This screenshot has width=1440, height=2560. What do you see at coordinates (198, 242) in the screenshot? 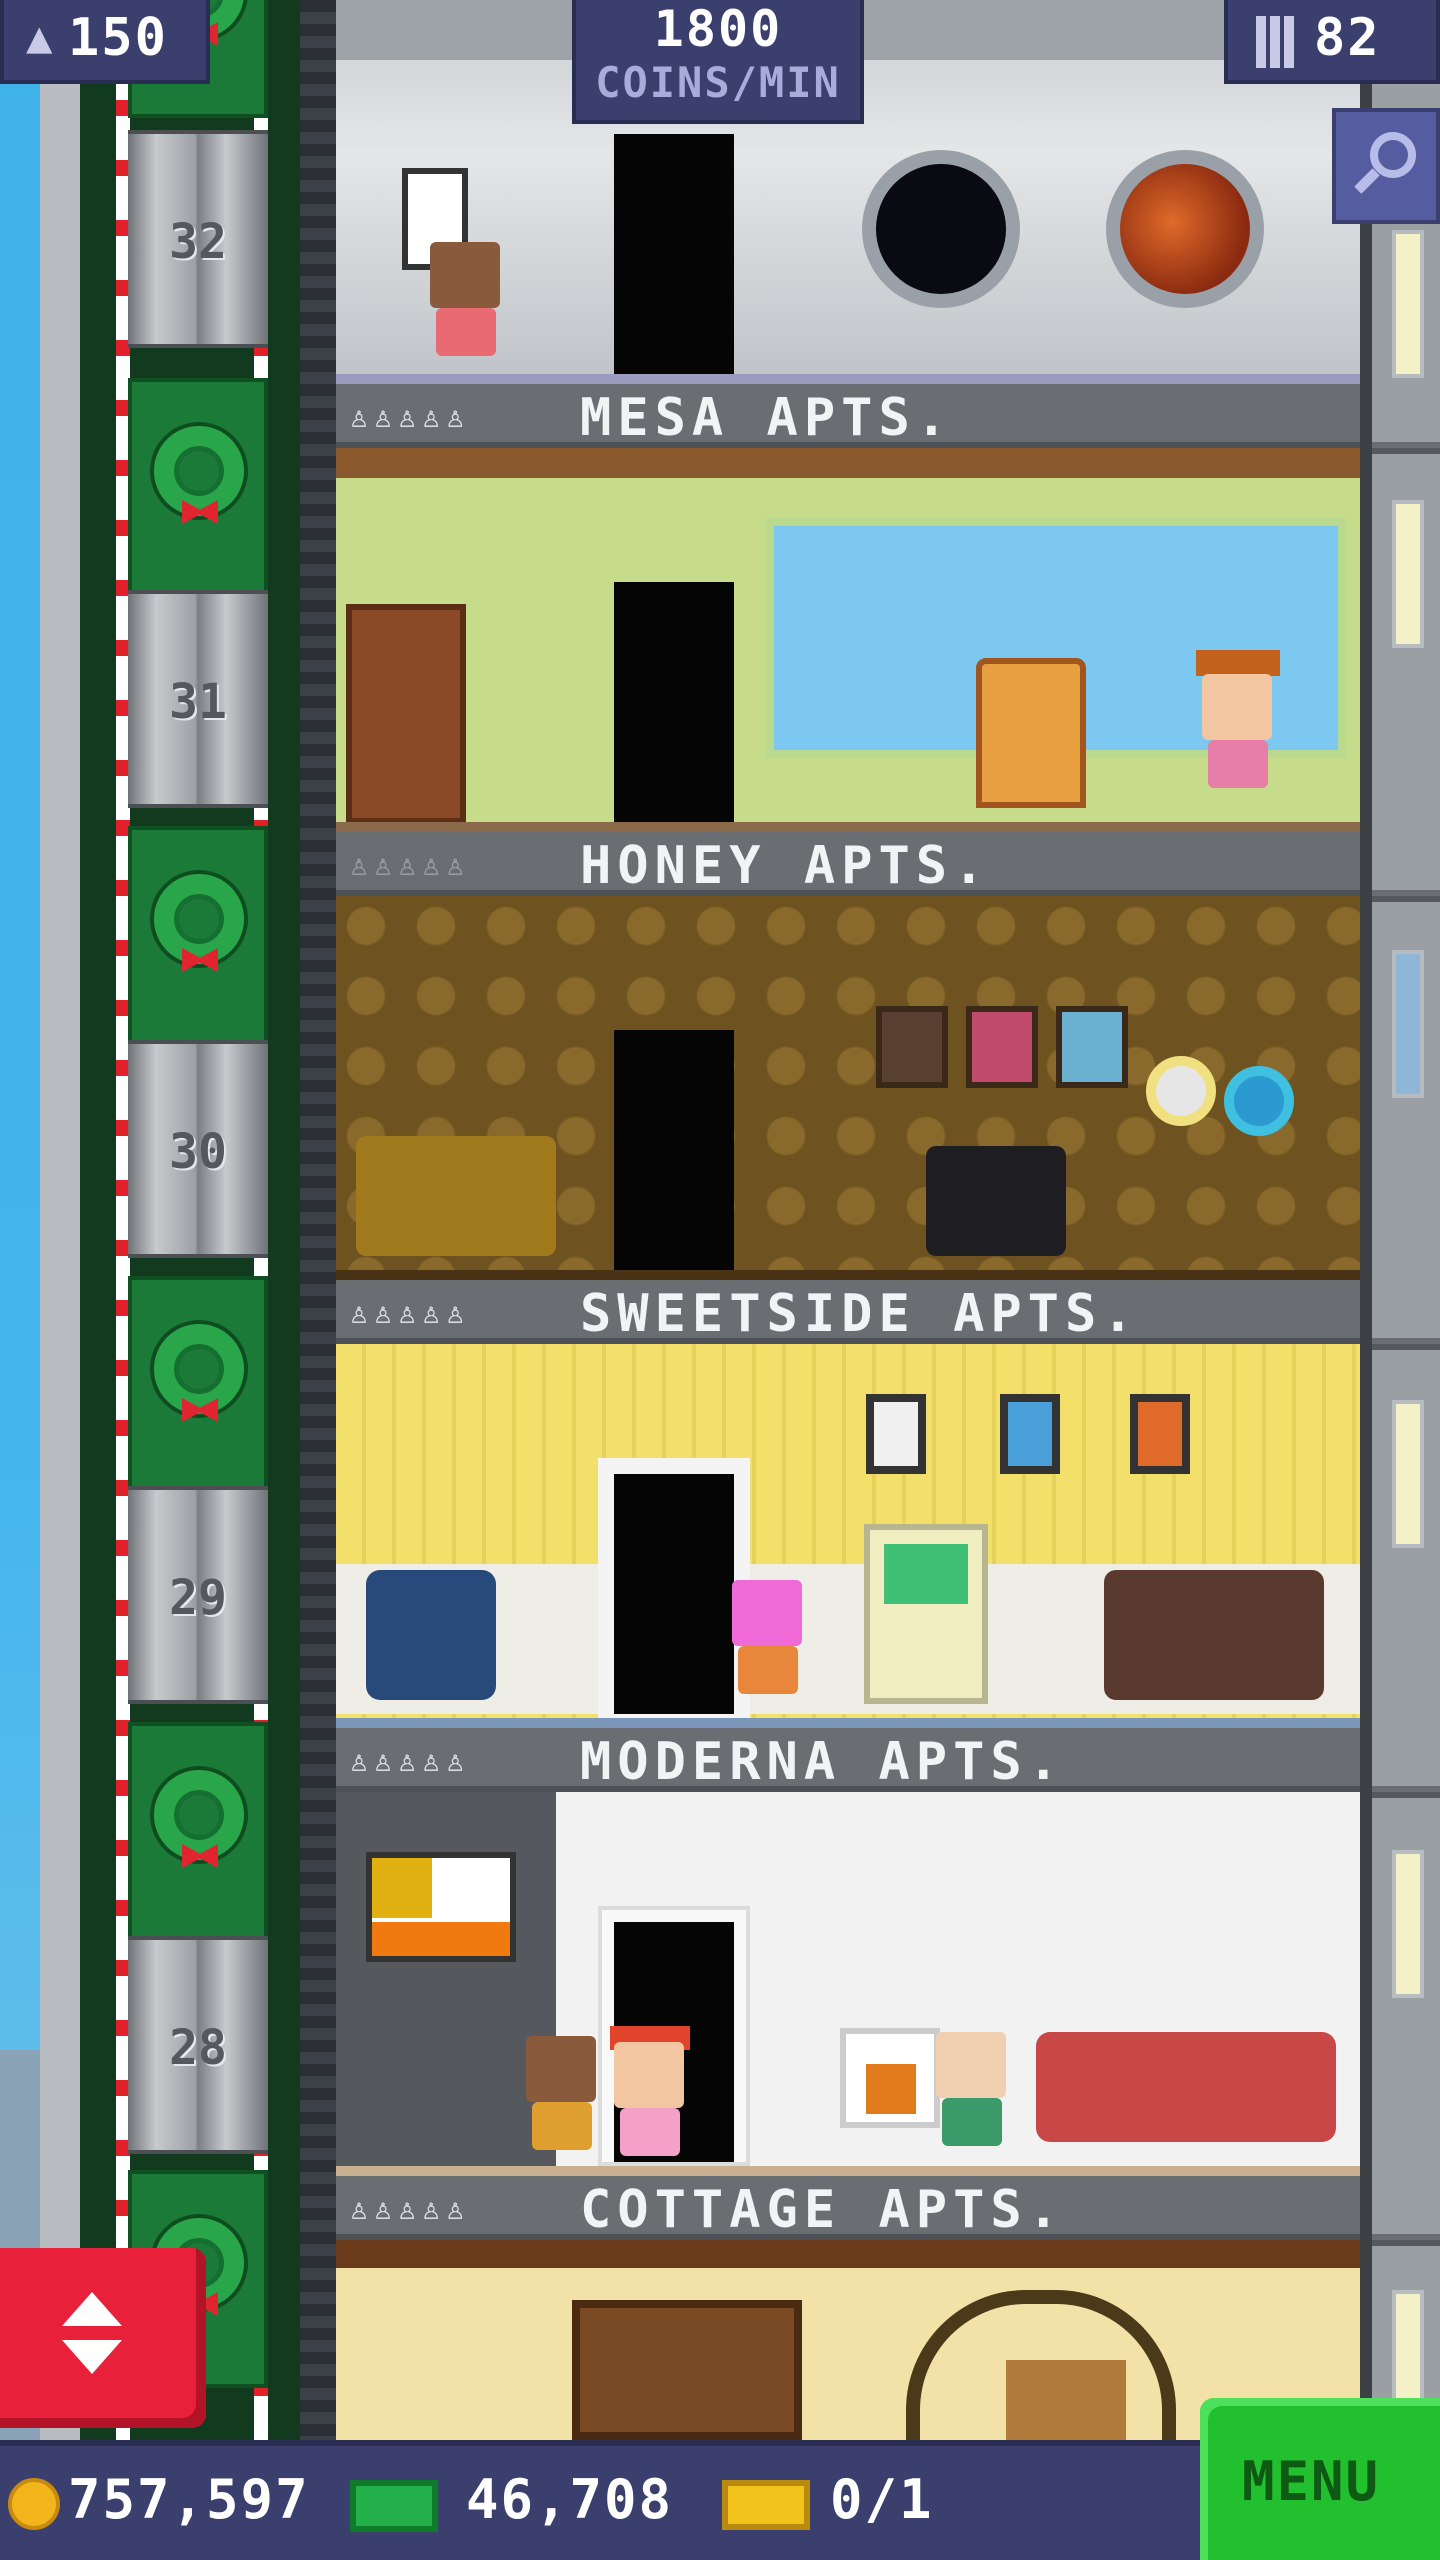
I see `elevator-floor-number: 32` at bounding box center [198, 242].